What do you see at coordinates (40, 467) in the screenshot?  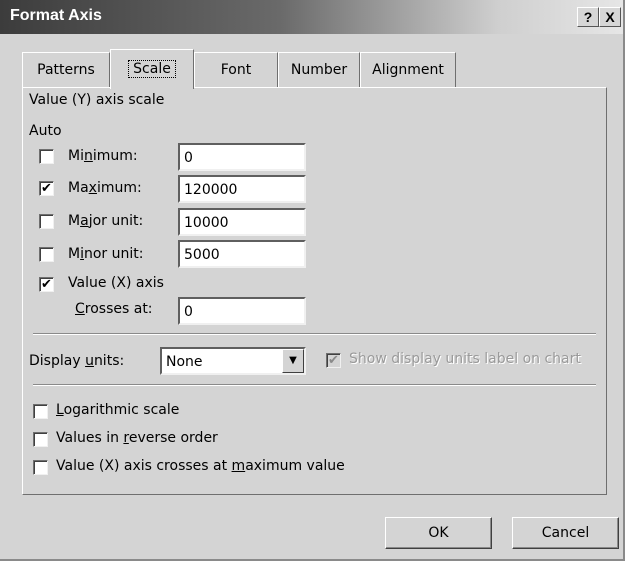 I see `crosses-max-checkbox` at bounding box center [40, 467].